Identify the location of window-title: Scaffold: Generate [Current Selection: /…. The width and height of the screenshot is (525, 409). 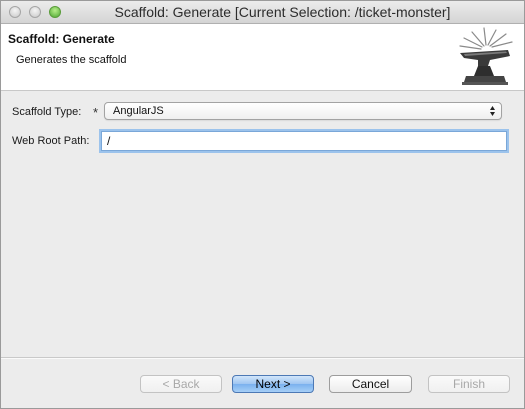
(282, 12).